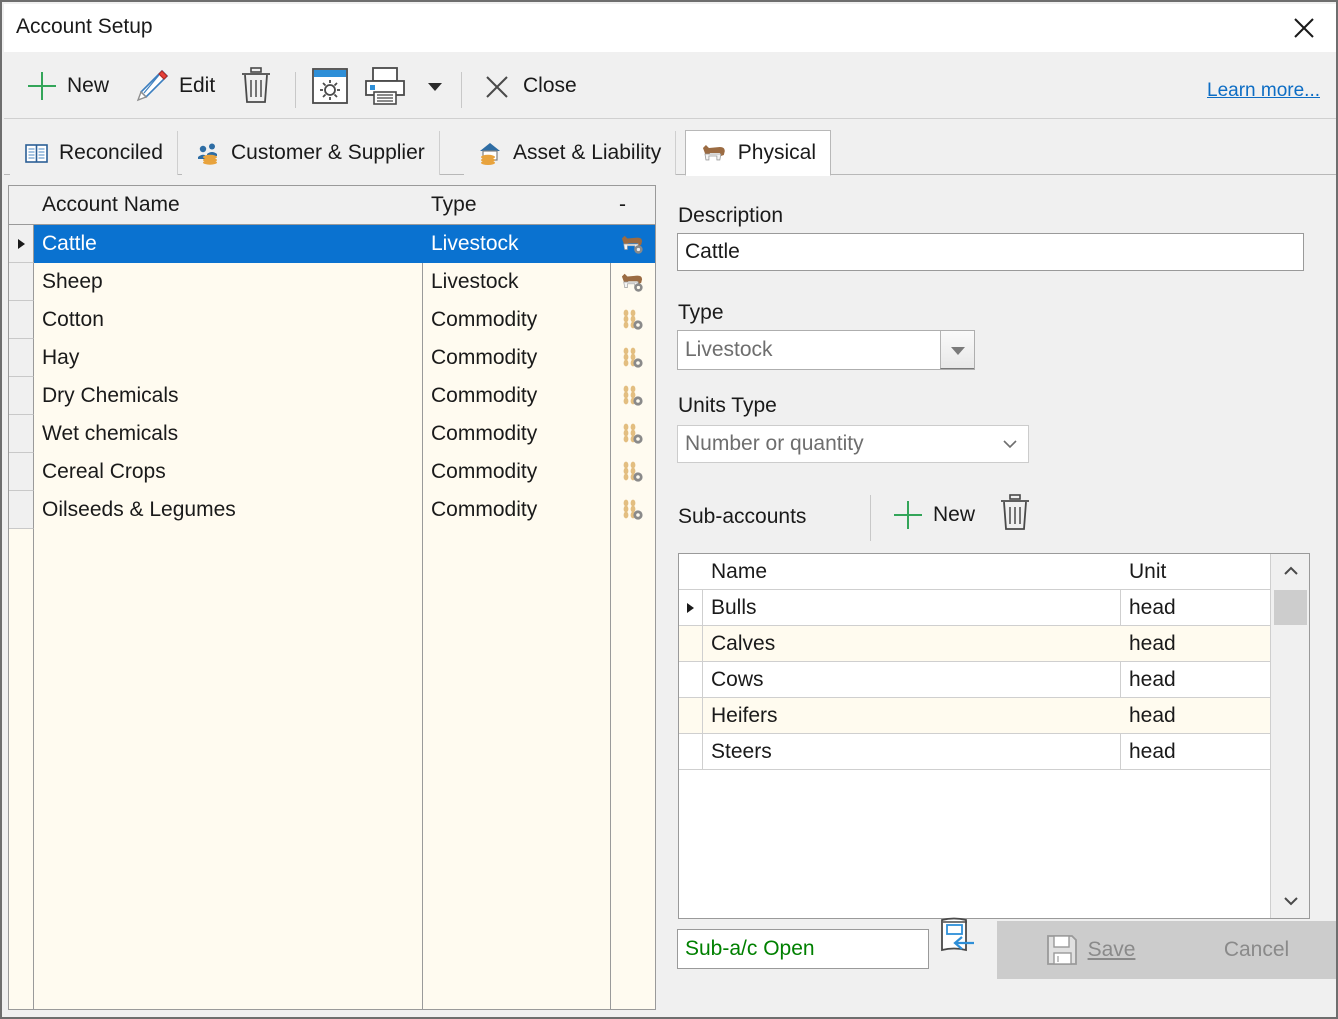 This screenshot has height=1019, width=1338. I want to click on sub-ac-open-field: Sub-a/c Open, so click(803, 949).